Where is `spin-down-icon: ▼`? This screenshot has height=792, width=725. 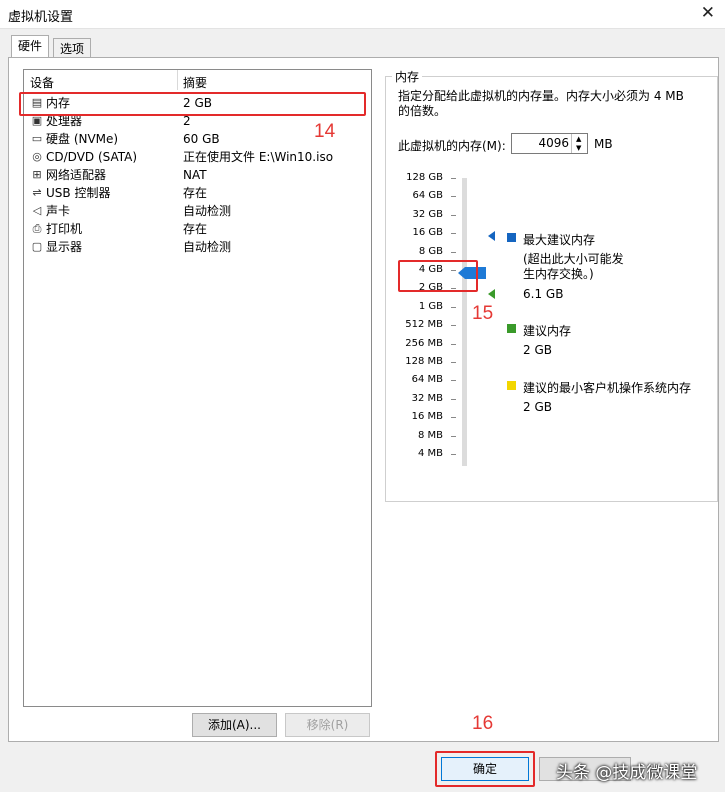 spin-down-icon: ▼ is located at coordinates (578, 148).